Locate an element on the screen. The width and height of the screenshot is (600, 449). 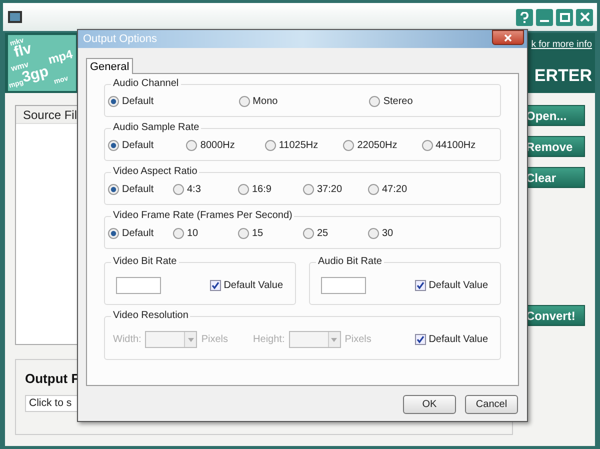
radio-label: 4:3 is located at coordinates (194, 190).